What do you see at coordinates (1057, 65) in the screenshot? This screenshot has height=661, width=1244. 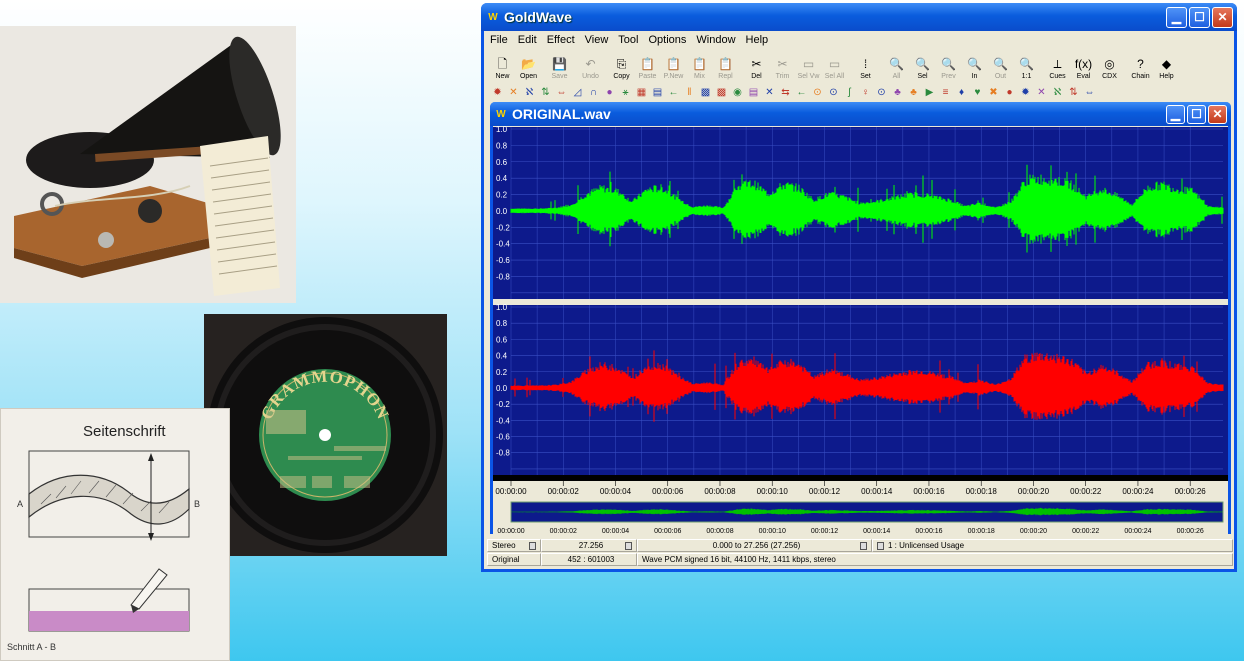 I see `toolbar-cues-button: ⟂ Cues` at bounding box center [1057, 65].